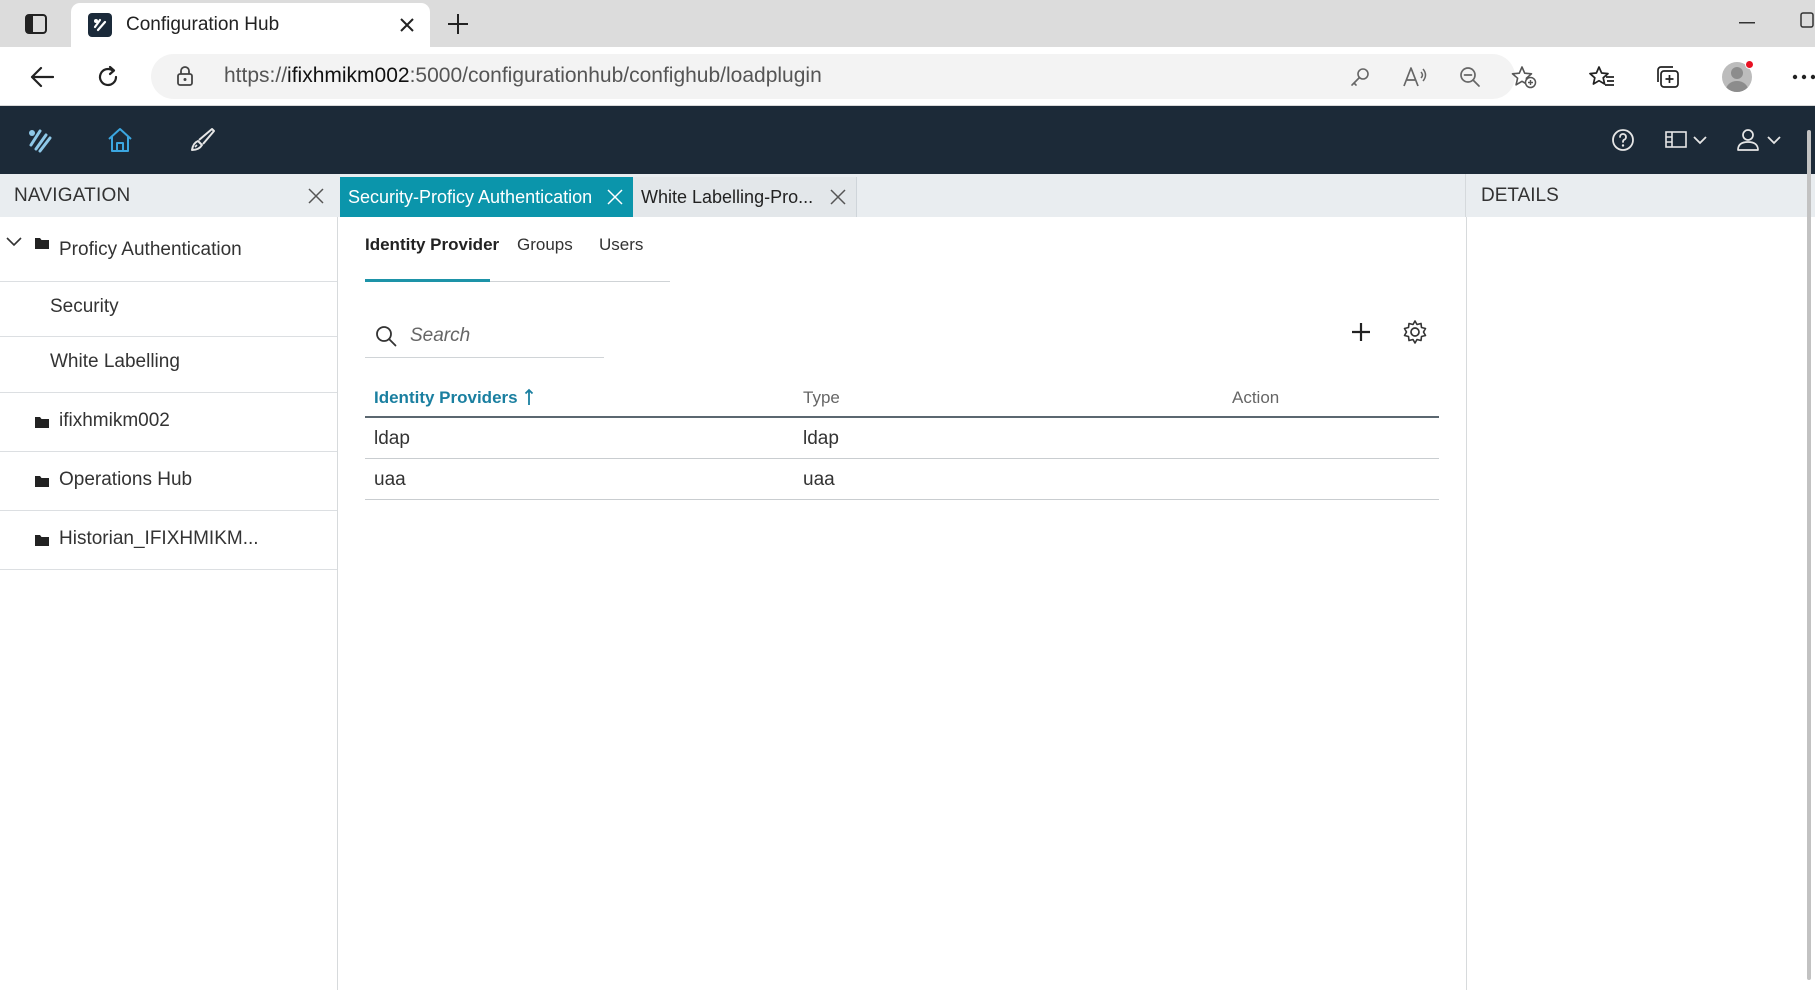 The height and width of the screenshot is (990, 1815). What do you see at coordinates (84, 306) in the screenshot?
I see `nav-item-label: Security` at bounding box center [84, 306].